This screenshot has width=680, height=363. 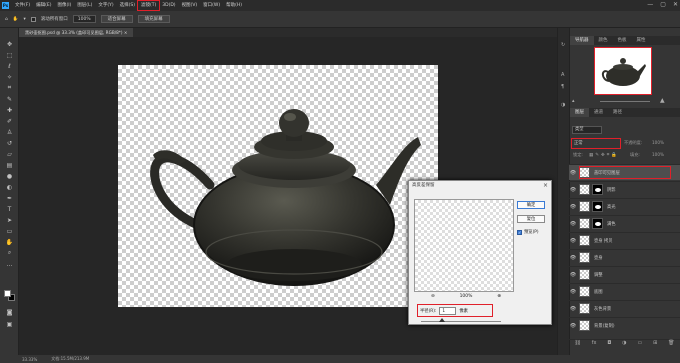 I want to click on tab-layers: 图层, so click(x=579, y=112).